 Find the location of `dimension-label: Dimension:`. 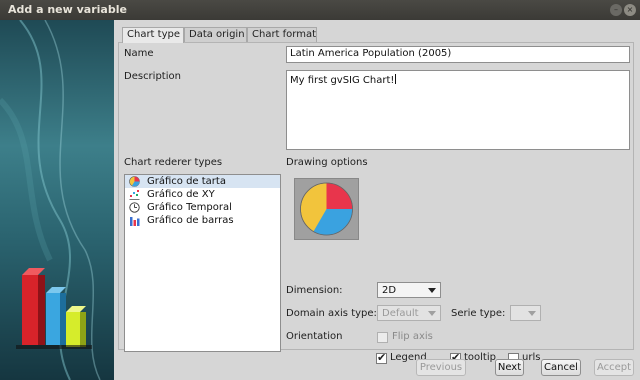

dimension-label: Dimension: is located at coordinates (314, 290).